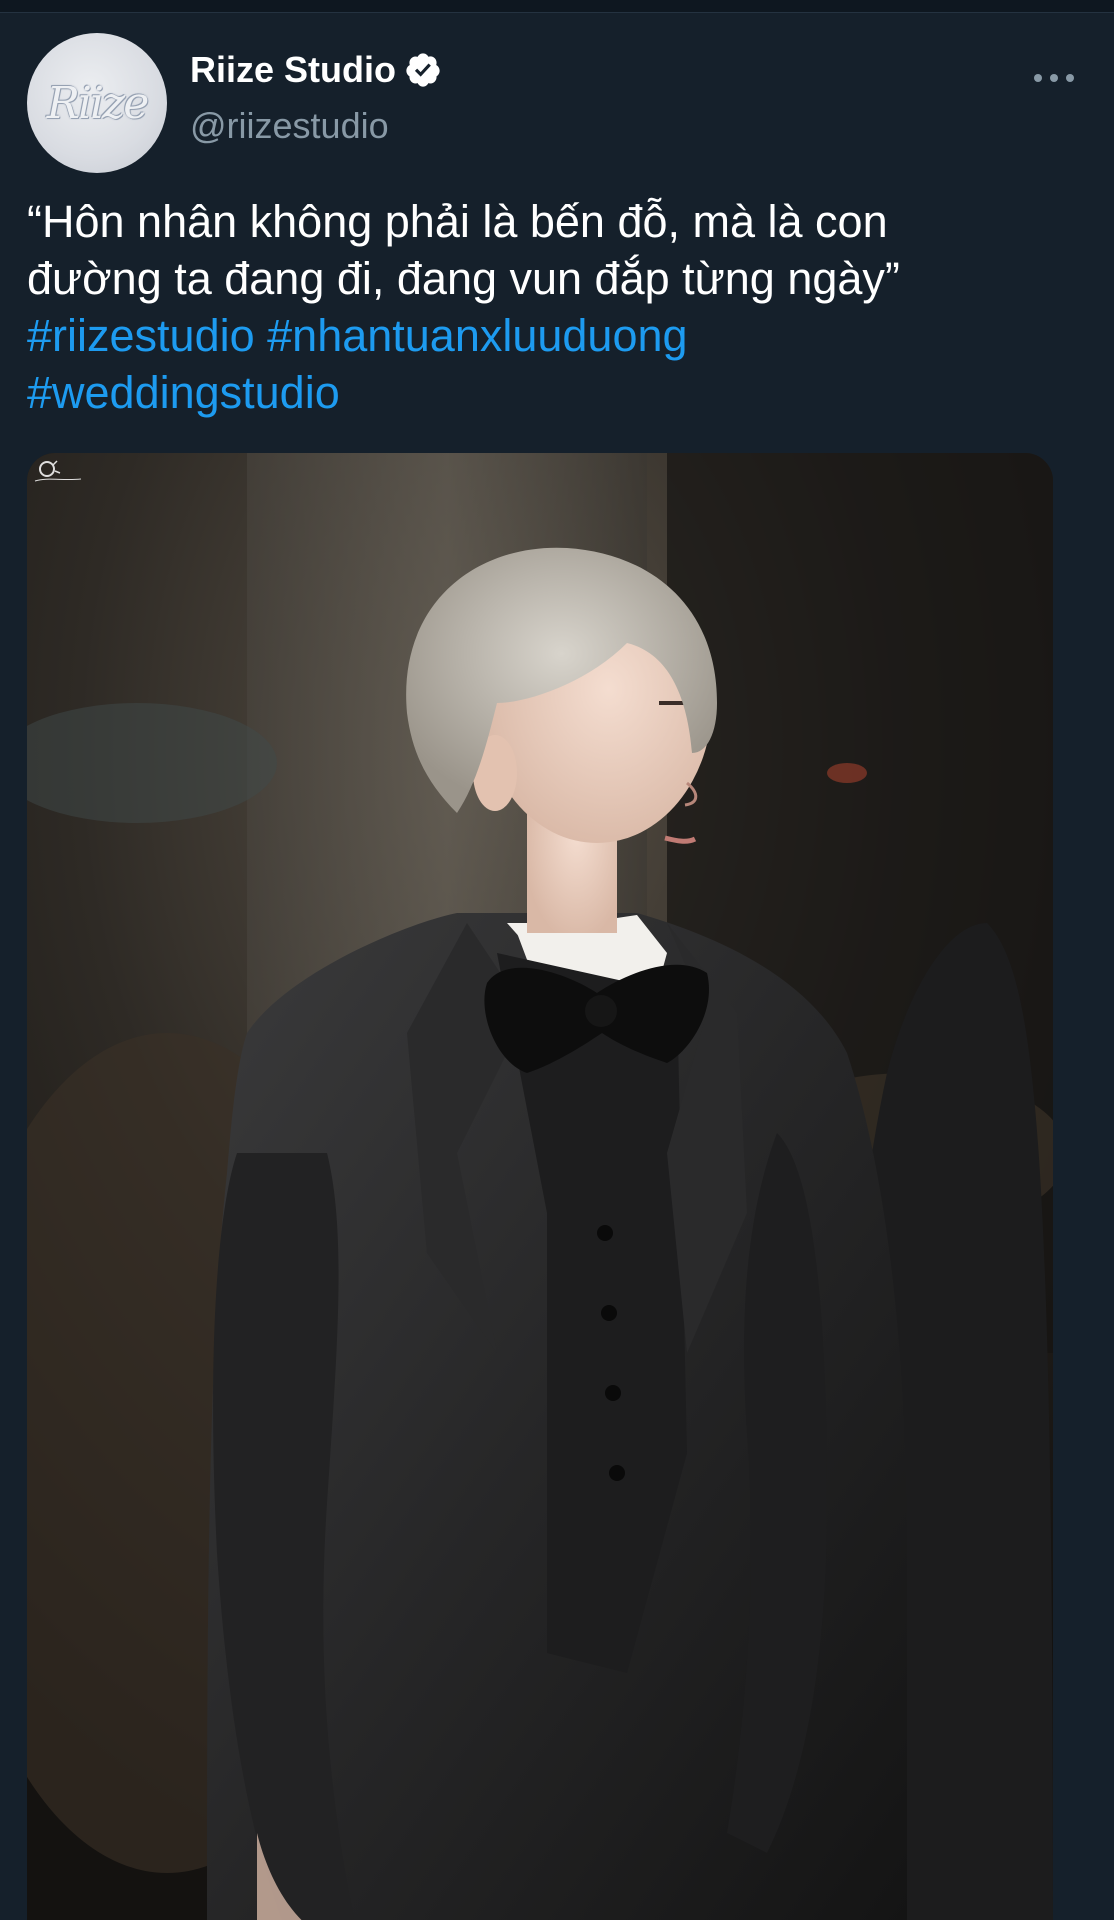 This screenshot has height=1920, width=1114. I want to click on avatar: Riize, so click(97, 103).